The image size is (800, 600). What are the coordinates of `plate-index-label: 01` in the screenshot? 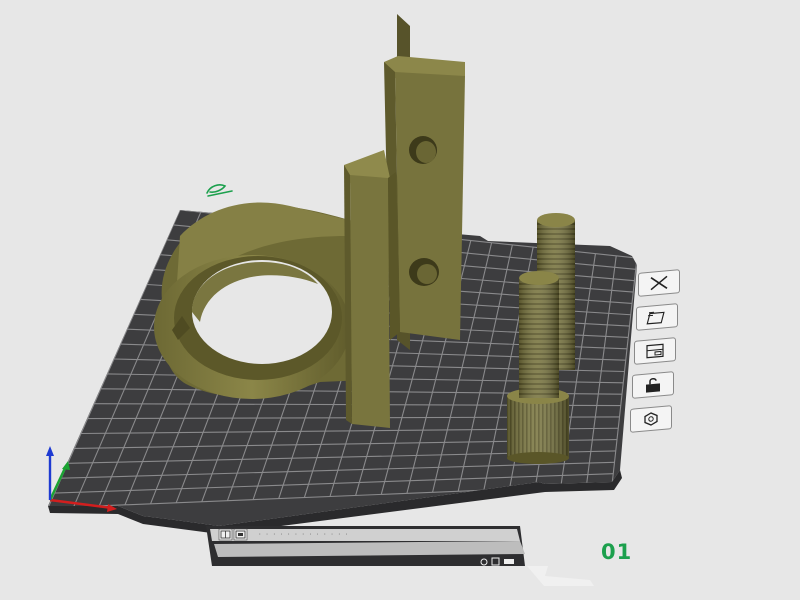 It's located at (617, 552).